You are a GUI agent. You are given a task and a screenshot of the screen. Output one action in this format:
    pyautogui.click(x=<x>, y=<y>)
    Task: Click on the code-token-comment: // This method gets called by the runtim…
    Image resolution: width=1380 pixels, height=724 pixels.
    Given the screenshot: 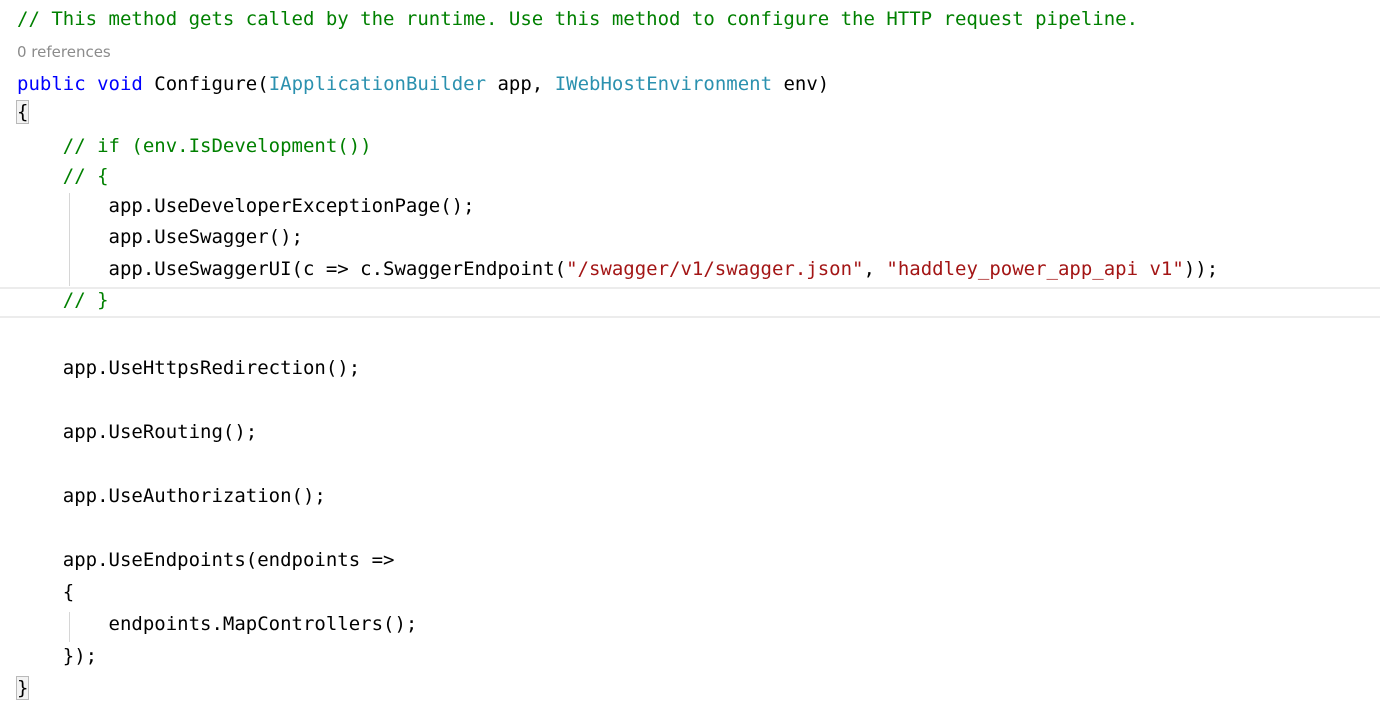 What is the action you would take?
    pyautogui.click(x=578, y=19)
    